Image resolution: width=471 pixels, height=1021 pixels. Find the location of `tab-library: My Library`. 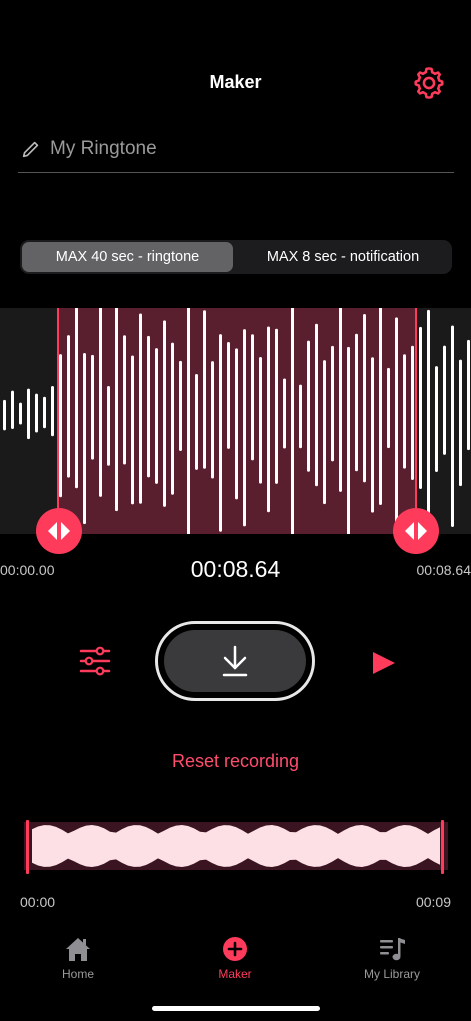

tab-library: My Library is located at coordinates (392, 958).